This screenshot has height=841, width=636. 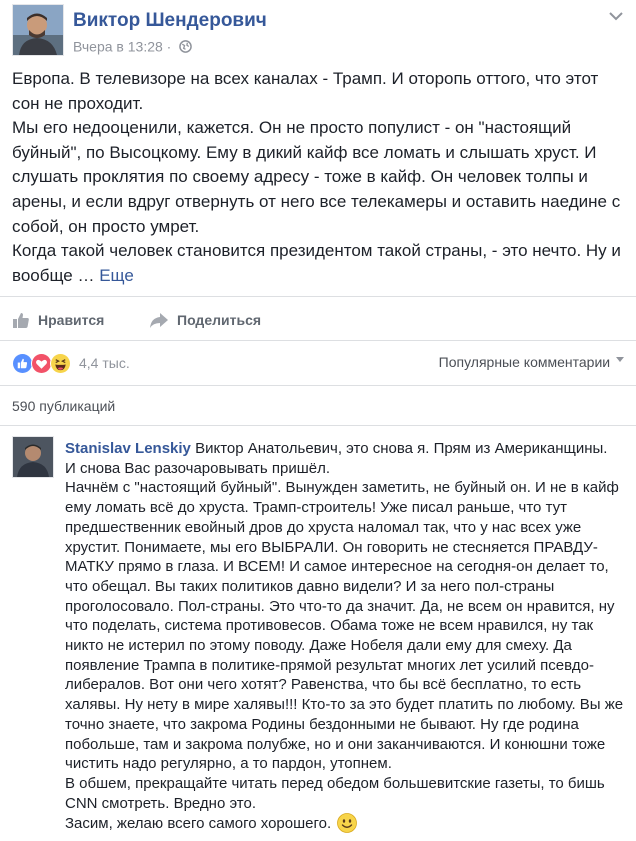 I want to click on shares-count-link: 590 публикаций, so click(x=63, y=406).